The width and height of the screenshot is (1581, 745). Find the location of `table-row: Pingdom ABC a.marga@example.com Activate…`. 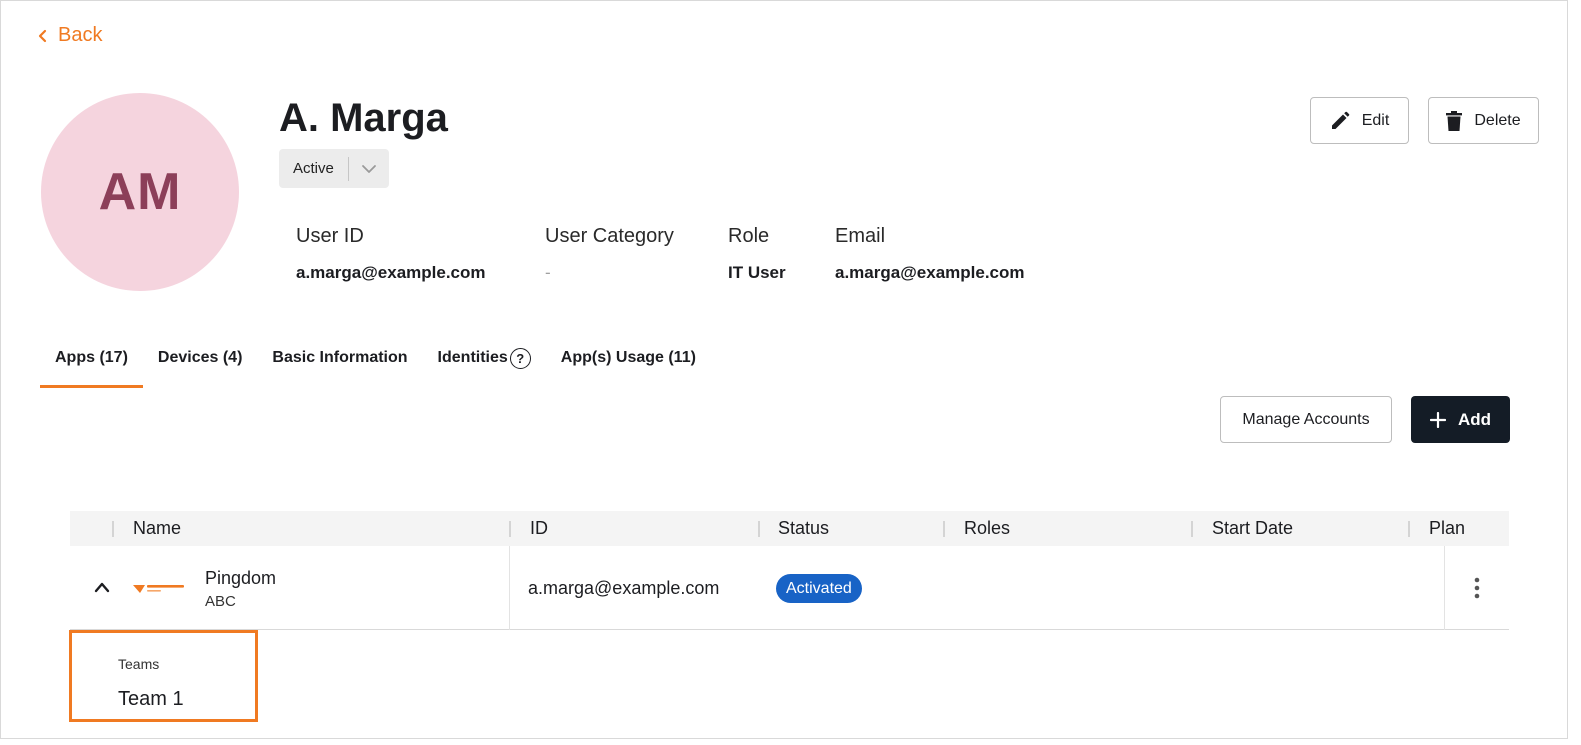

table-row: Pingdom ABC a.marga@example.com Activate… is located at coordinates (789, 588).